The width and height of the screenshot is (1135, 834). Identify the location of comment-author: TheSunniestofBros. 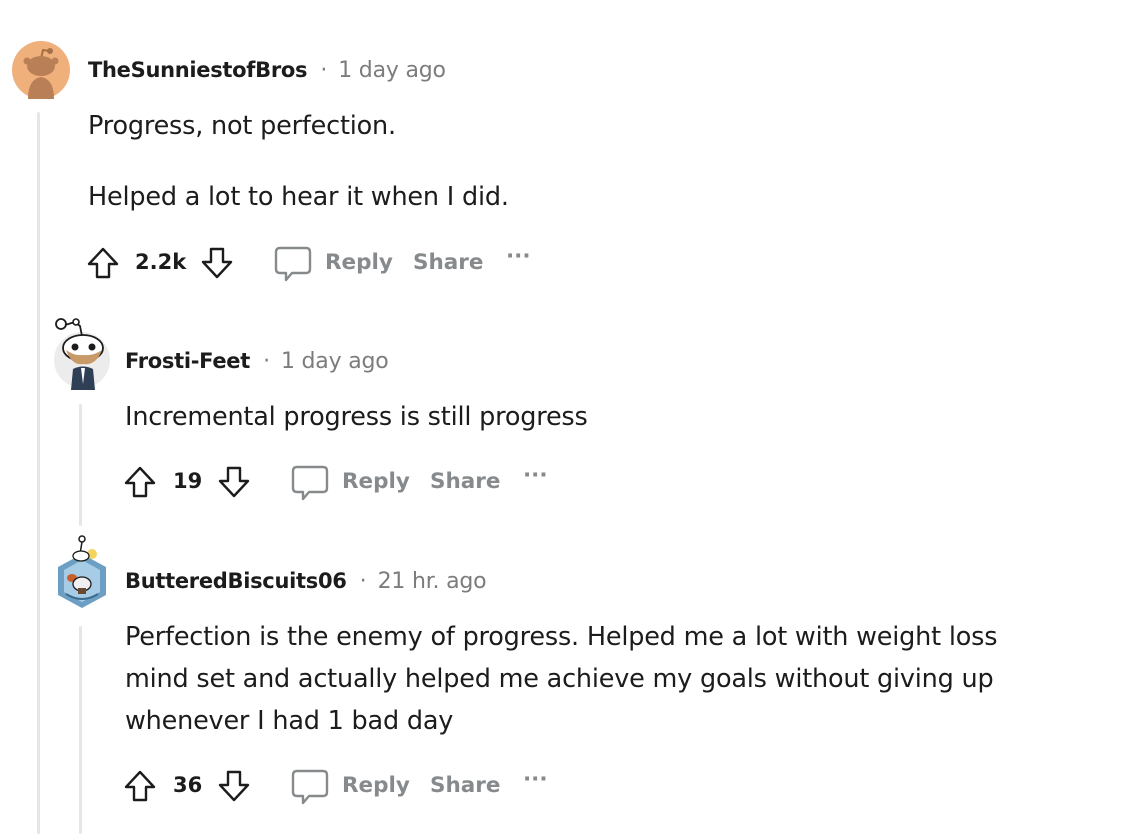
(198, 70).